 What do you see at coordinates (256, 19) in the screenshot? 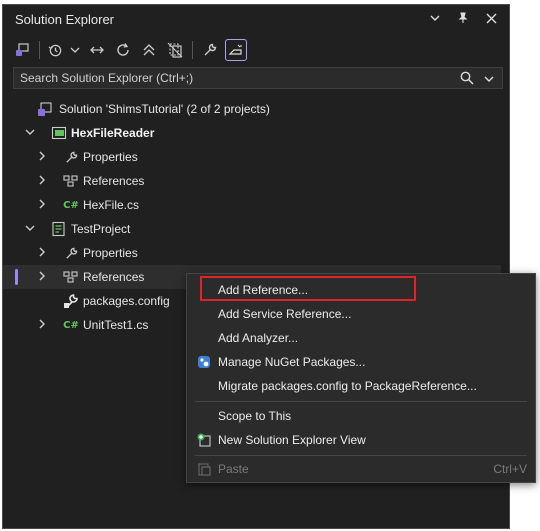
I see `title-bar: Solution Explorer` at bounding box center [256, 19].